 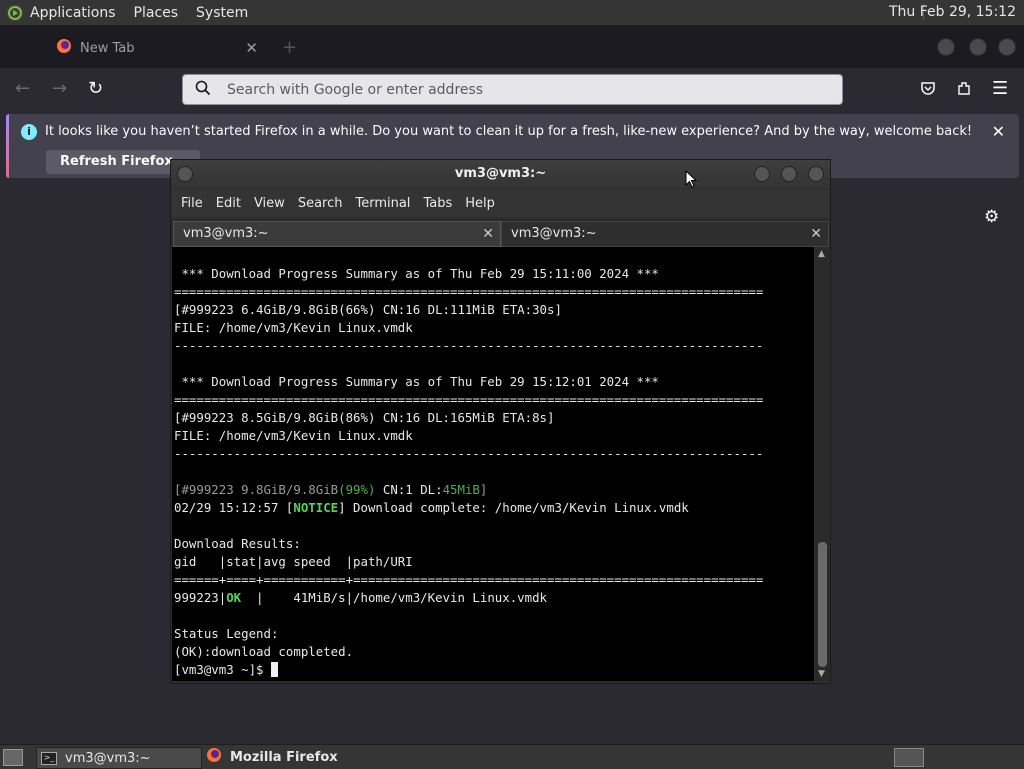 What do you see at coordinates (200, 597) in the screenshot?
I see `result-gid: 999223|` at bounding box center [200, 597].